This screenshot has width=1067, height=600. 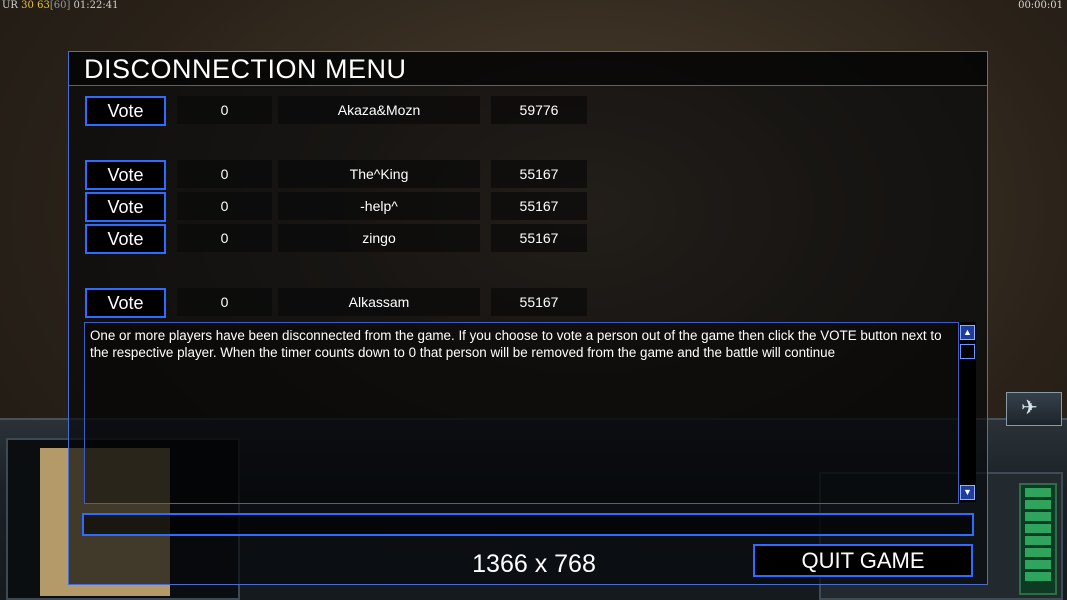 I want to click on satellite-icon: ✈, so click(x=1034, y=409).